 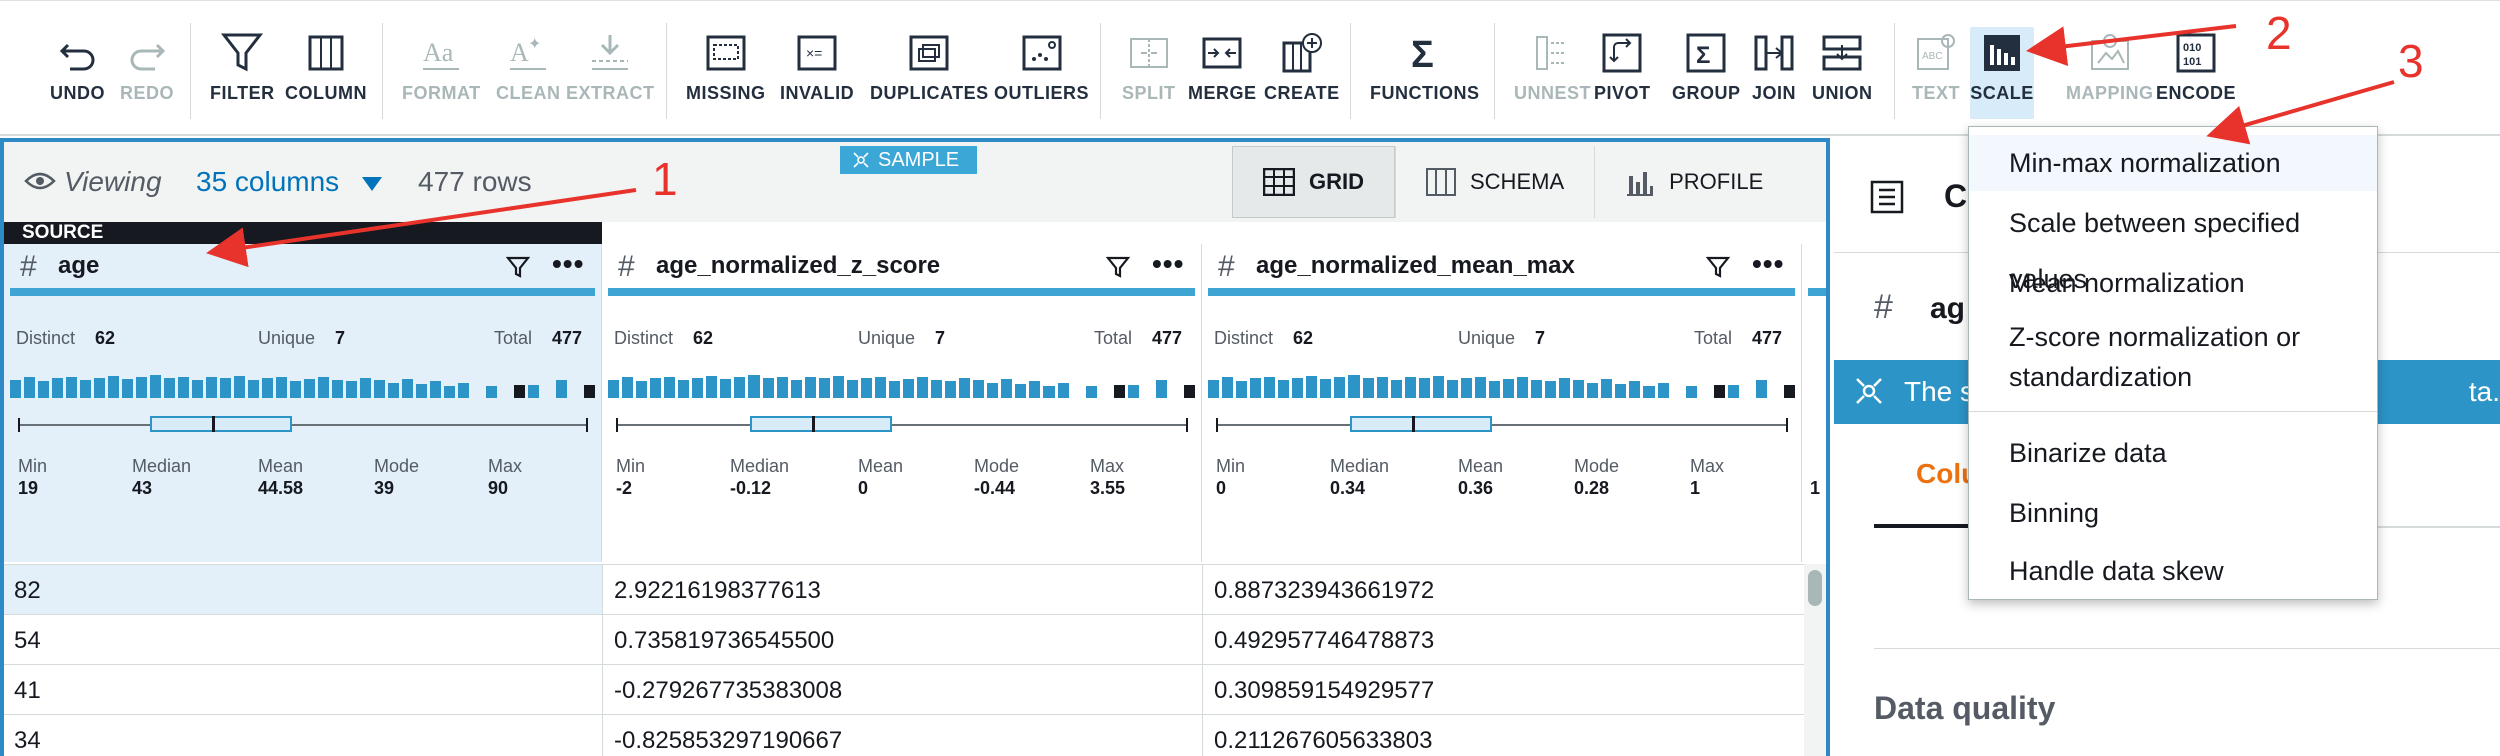 I want to click on menu-item-label: Z-score normalization or, so click(x=2155, y=337).